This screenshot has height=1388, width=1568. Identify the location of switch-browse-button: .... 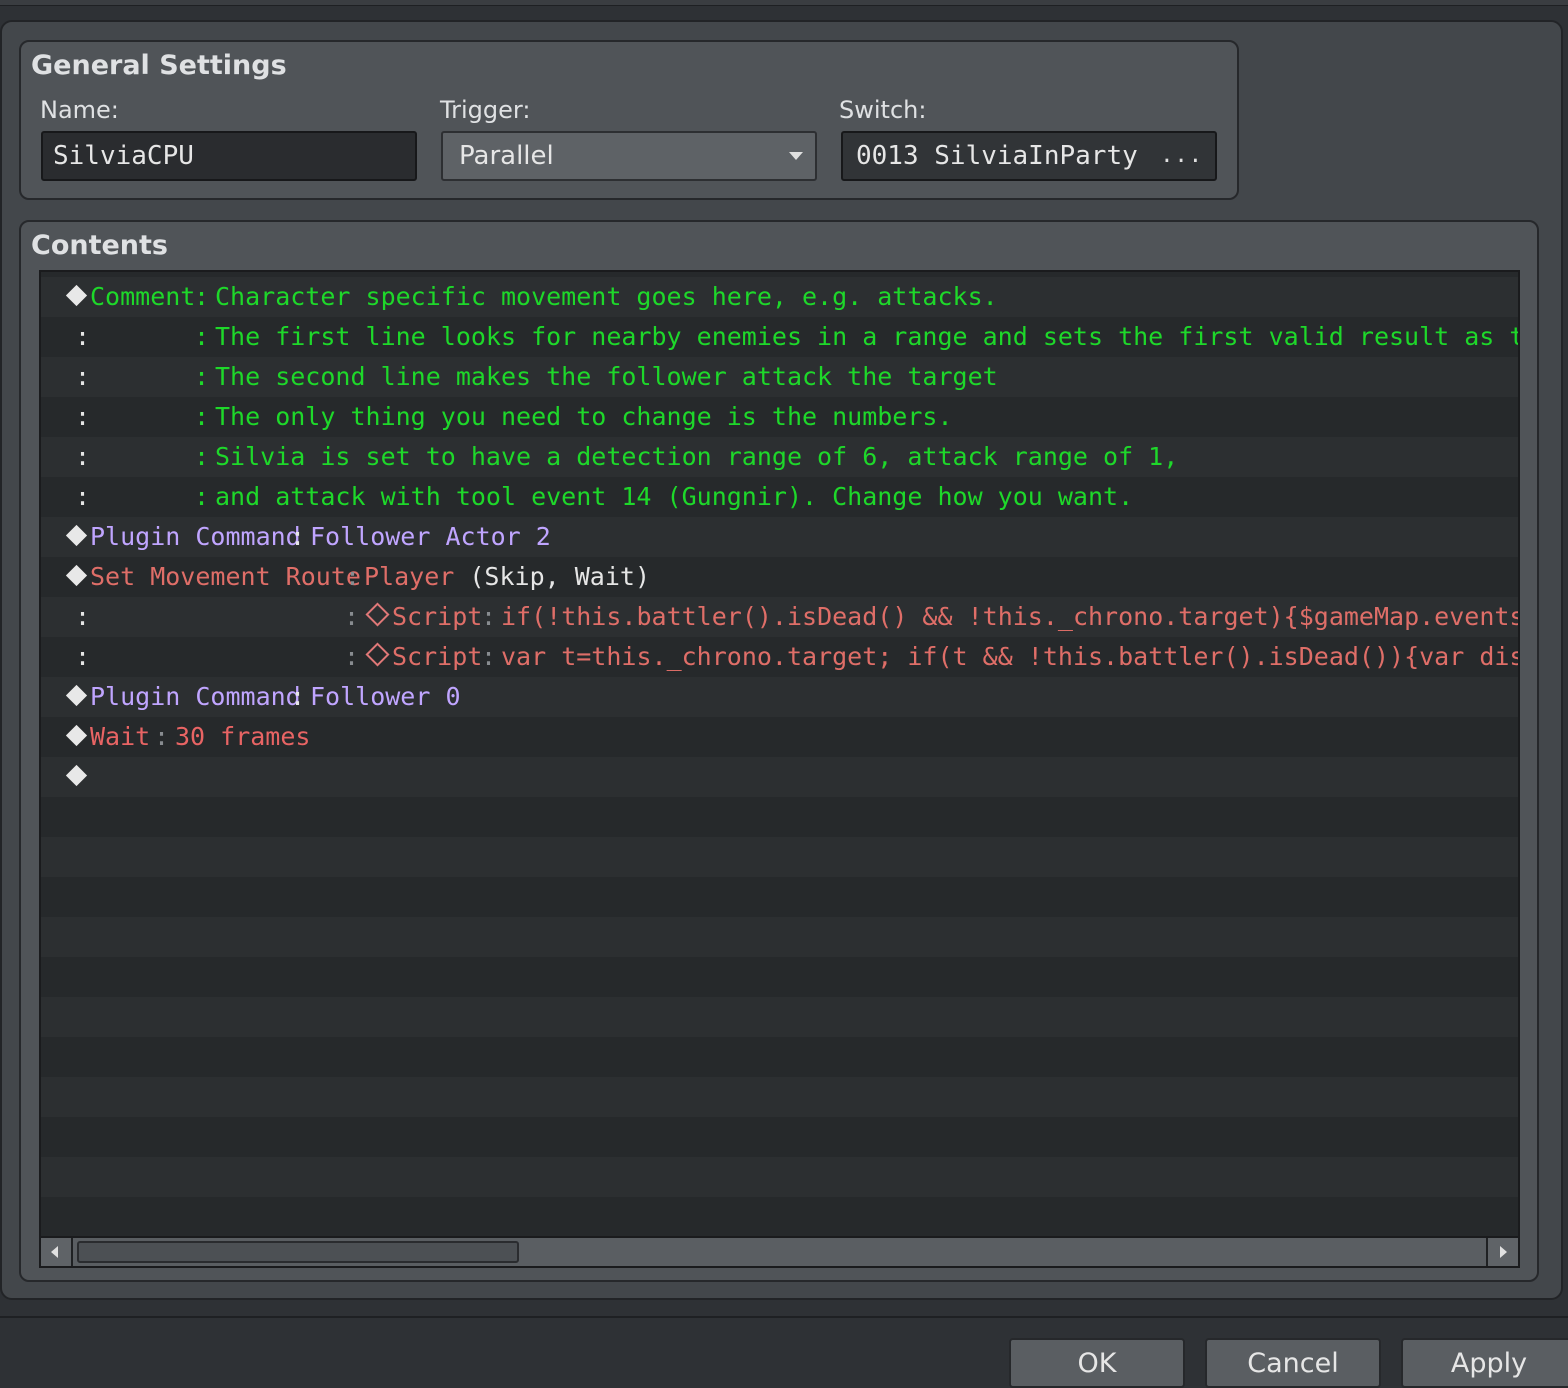
(1181, 155).